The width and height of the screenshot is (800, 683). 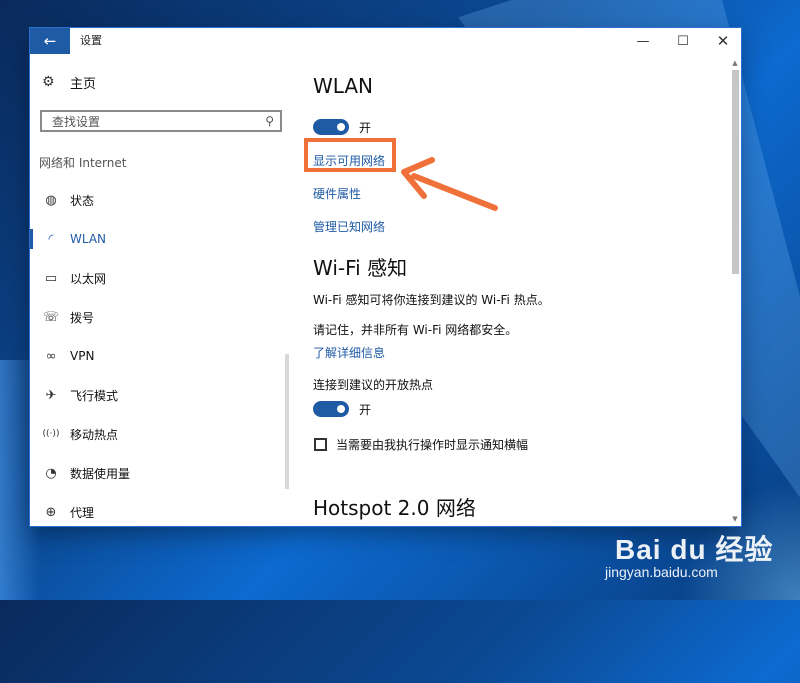 What do you see at coordinates (51, 434) in the screenshot?
I see `hotspot-icon: ((·))` at bounding box center [51, 434].